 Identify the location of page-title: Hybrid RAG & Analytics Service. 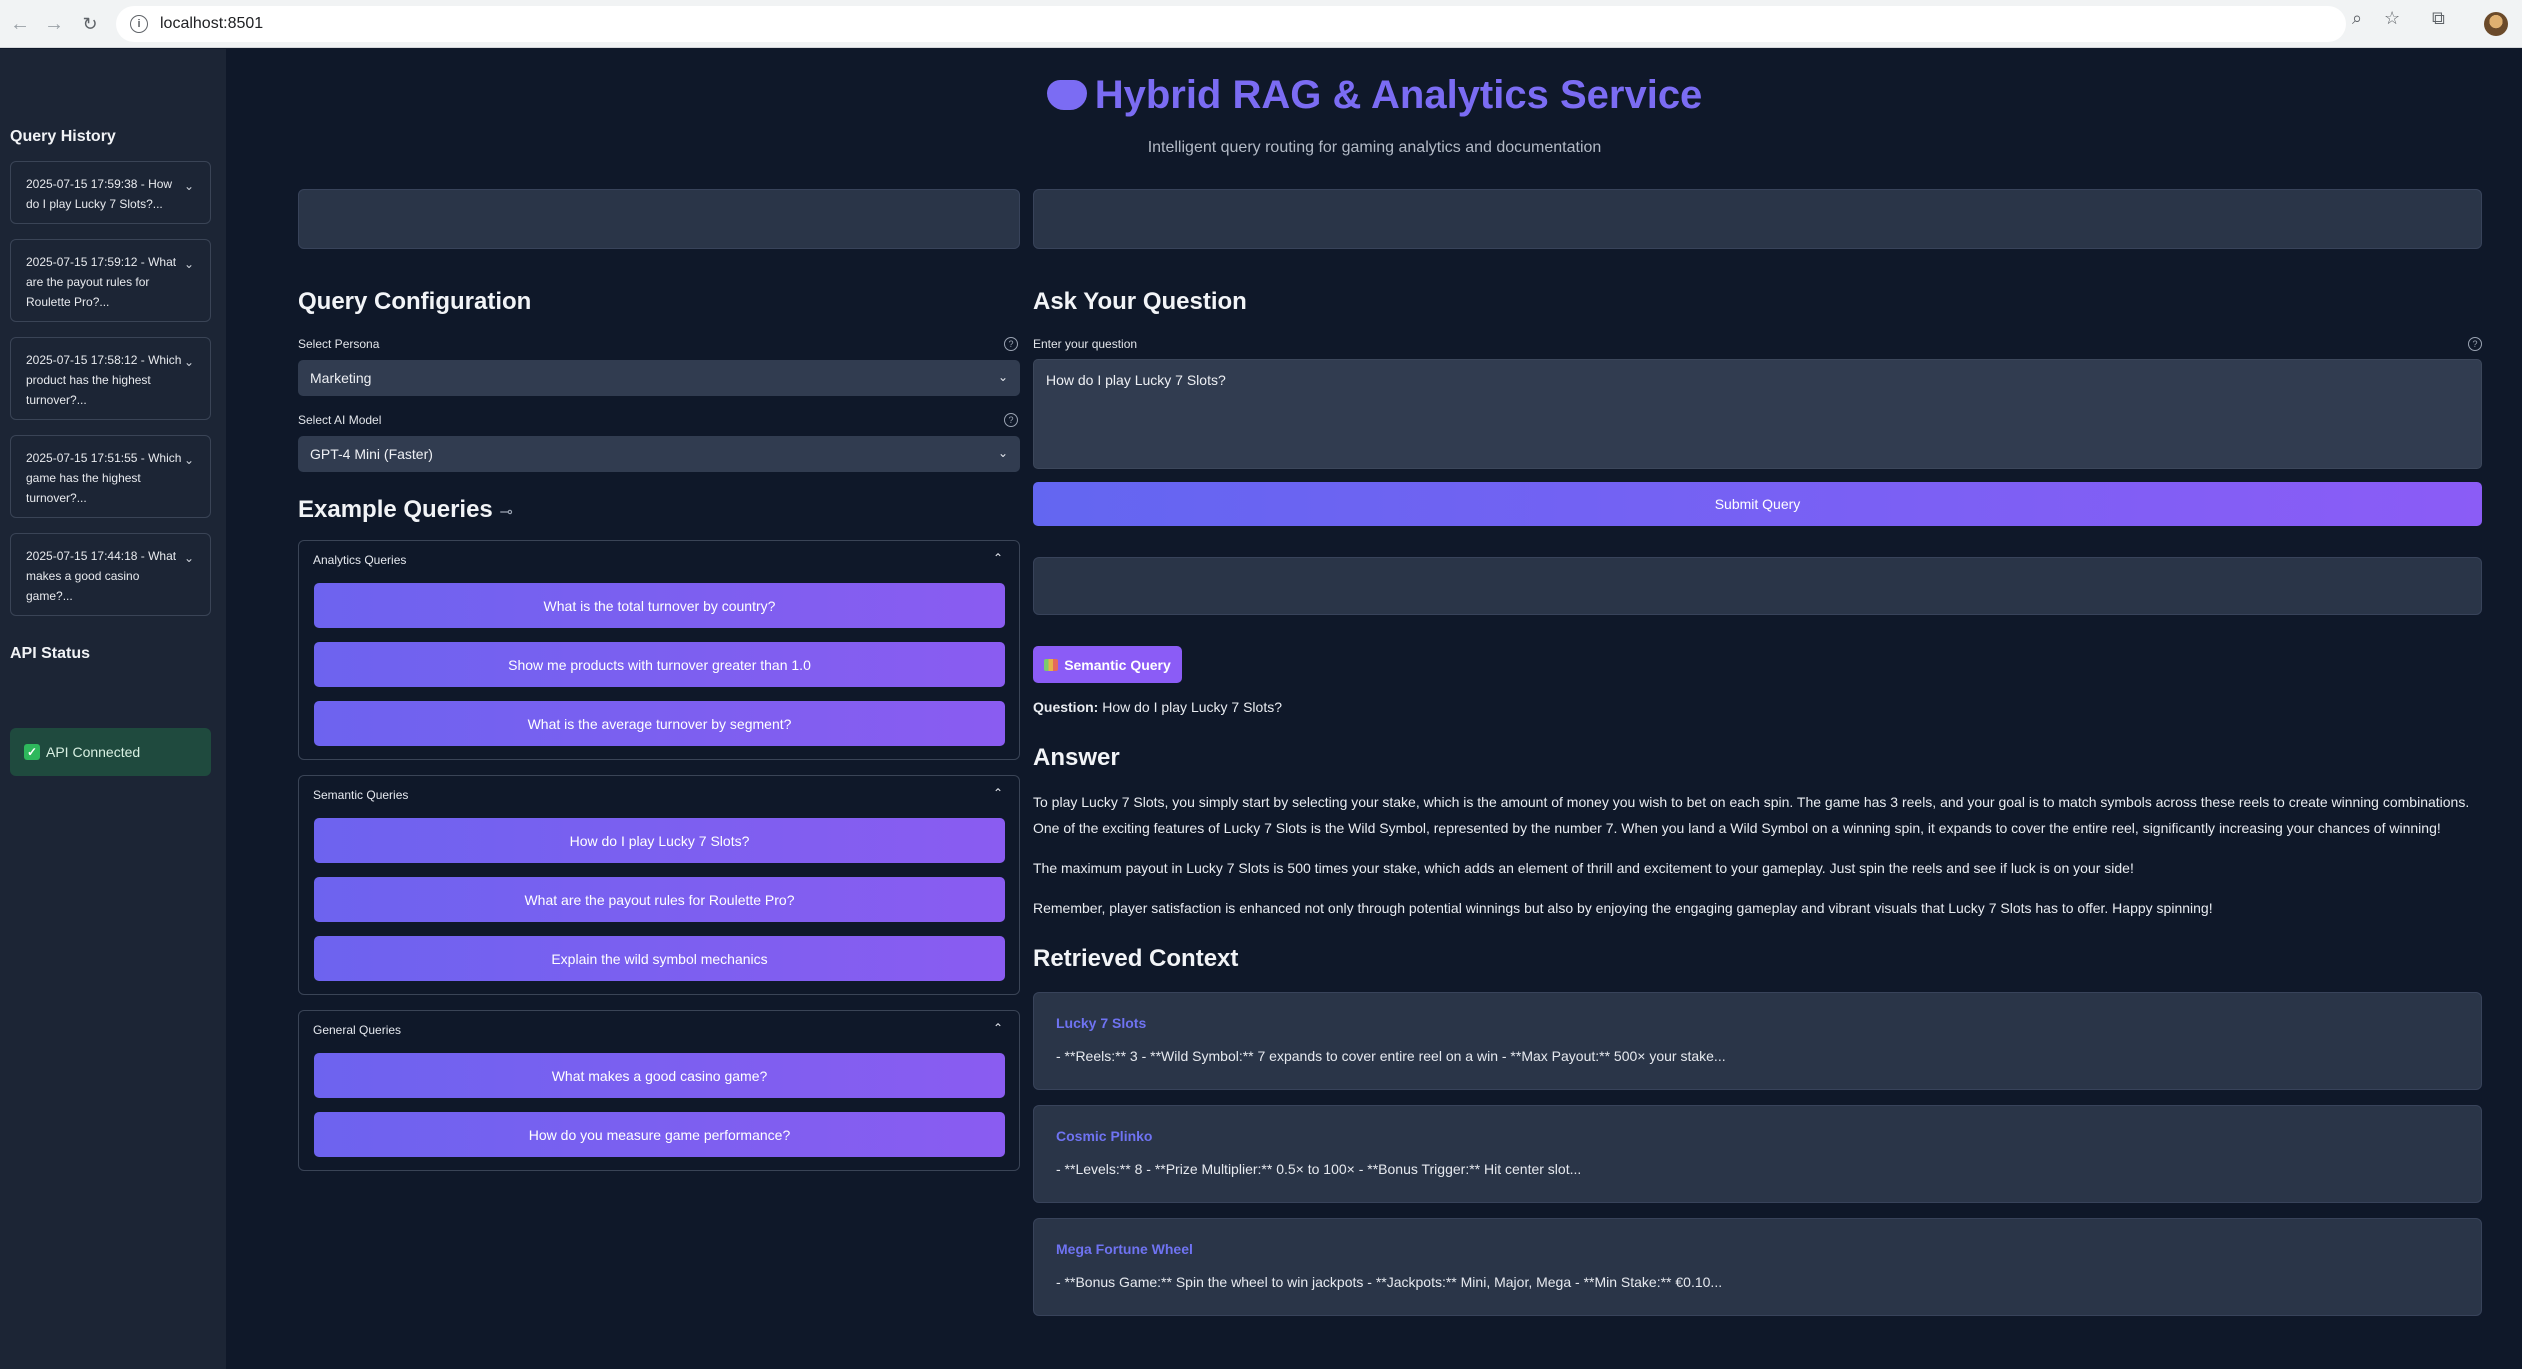
(1374, 95).